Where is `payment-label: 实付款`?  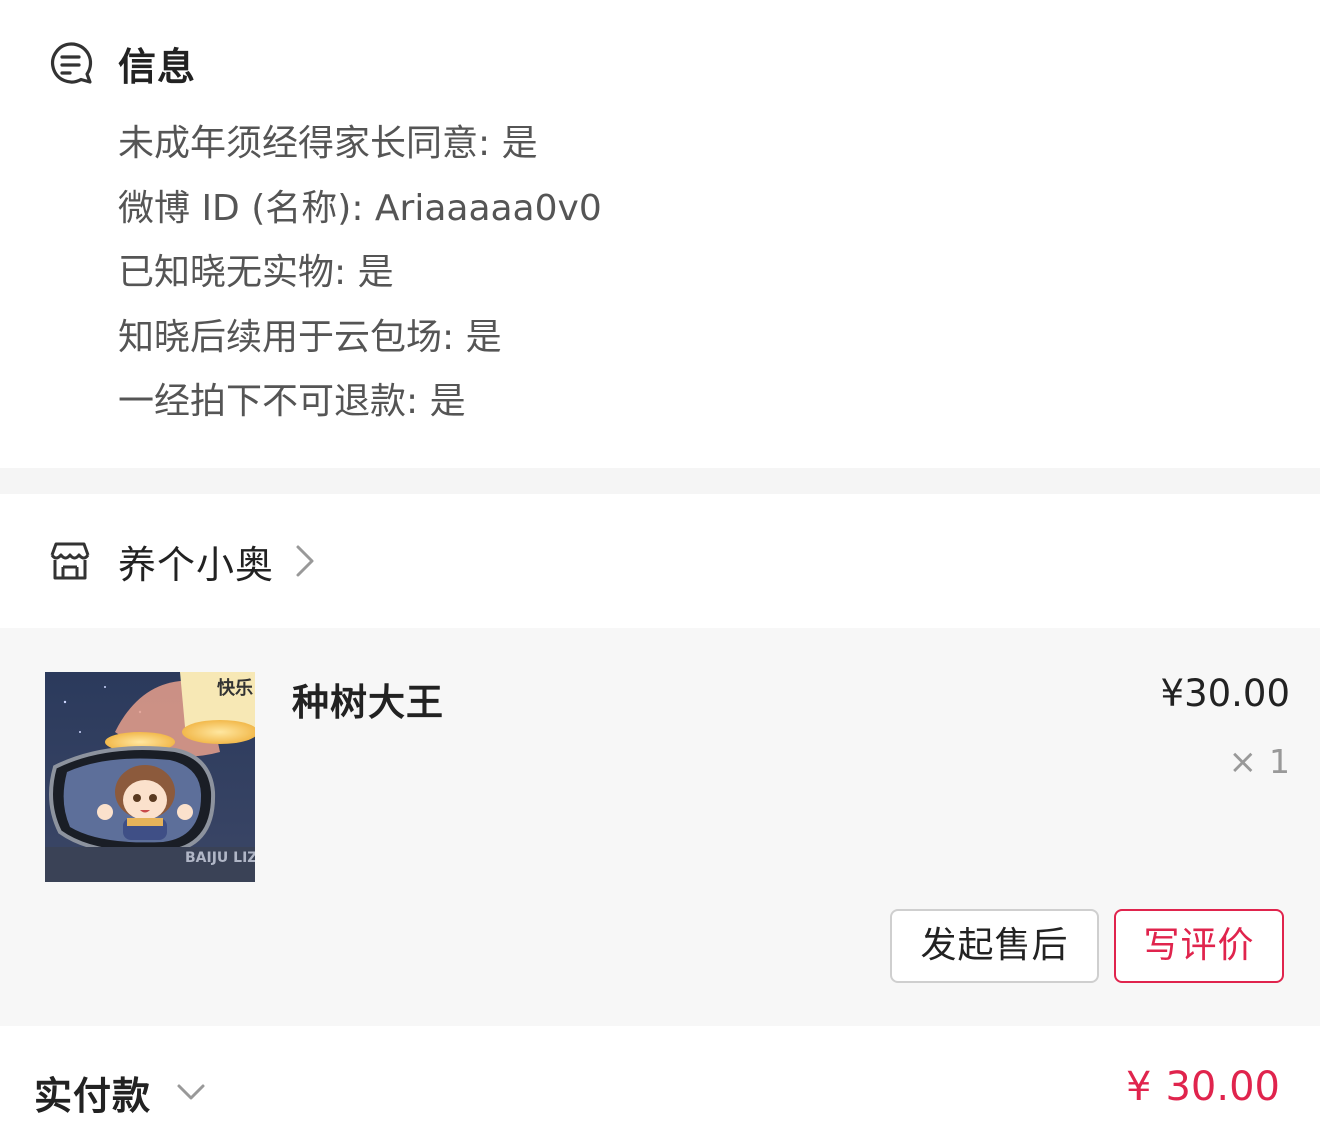 payment-label: 实付款 is located at coordinates (93, 1095).